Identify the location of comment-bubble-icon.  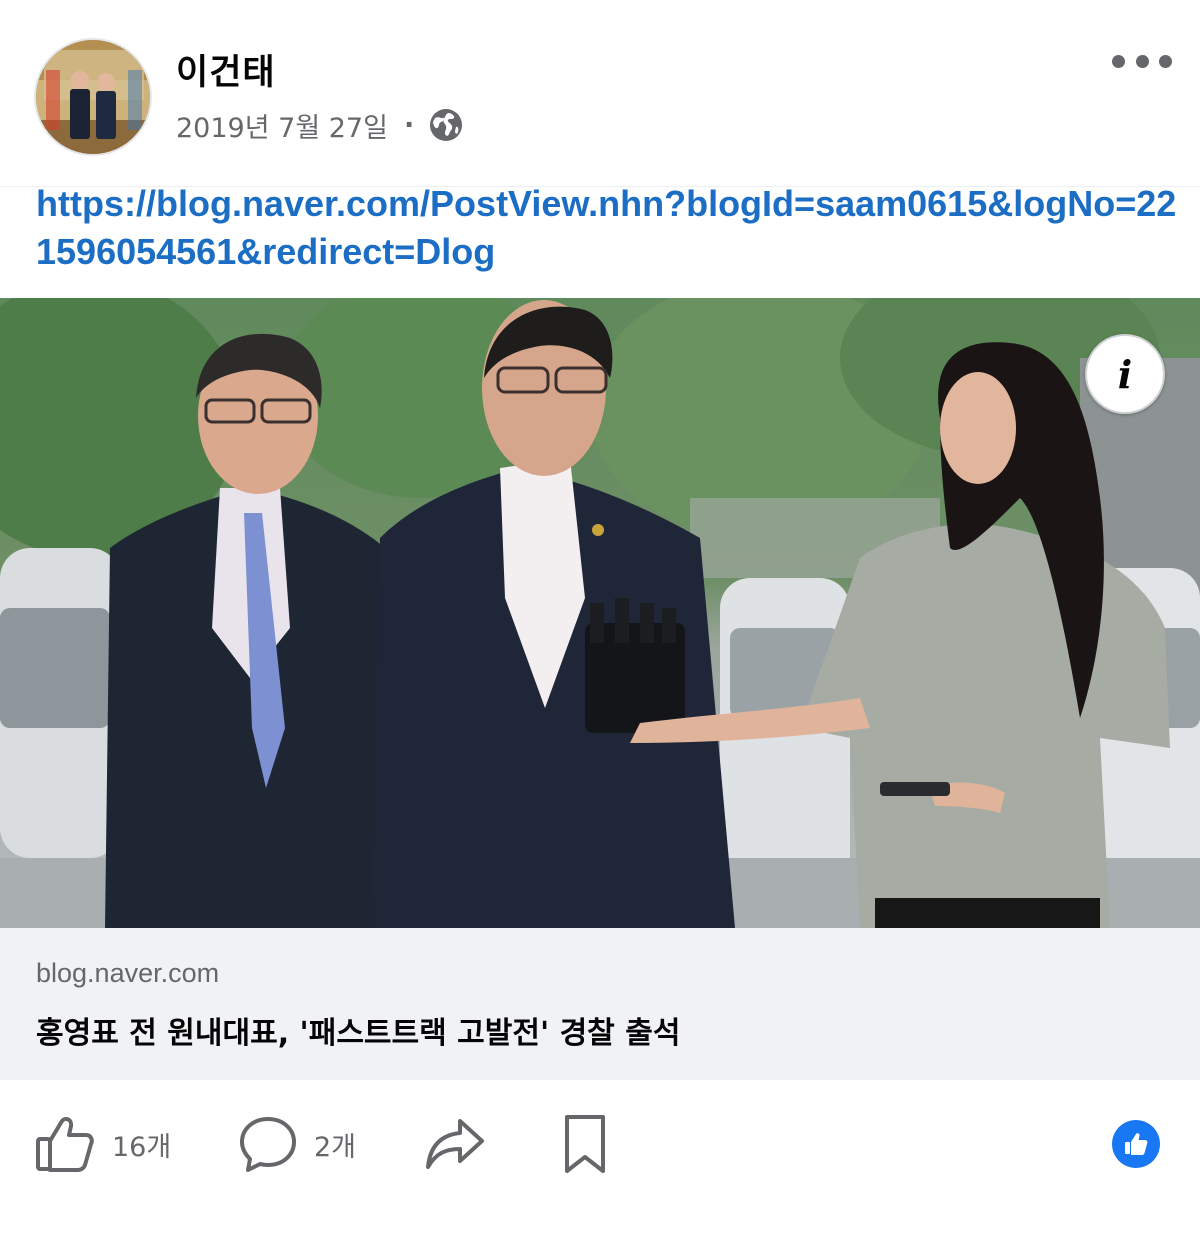
(268, 1144).